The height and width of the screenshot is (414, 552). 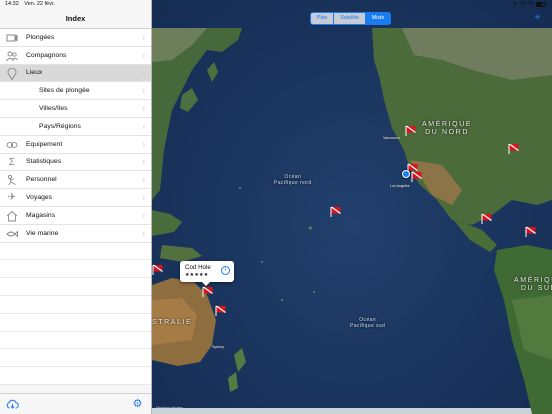 I want to click on people-icon, so click(x=12, y=56).